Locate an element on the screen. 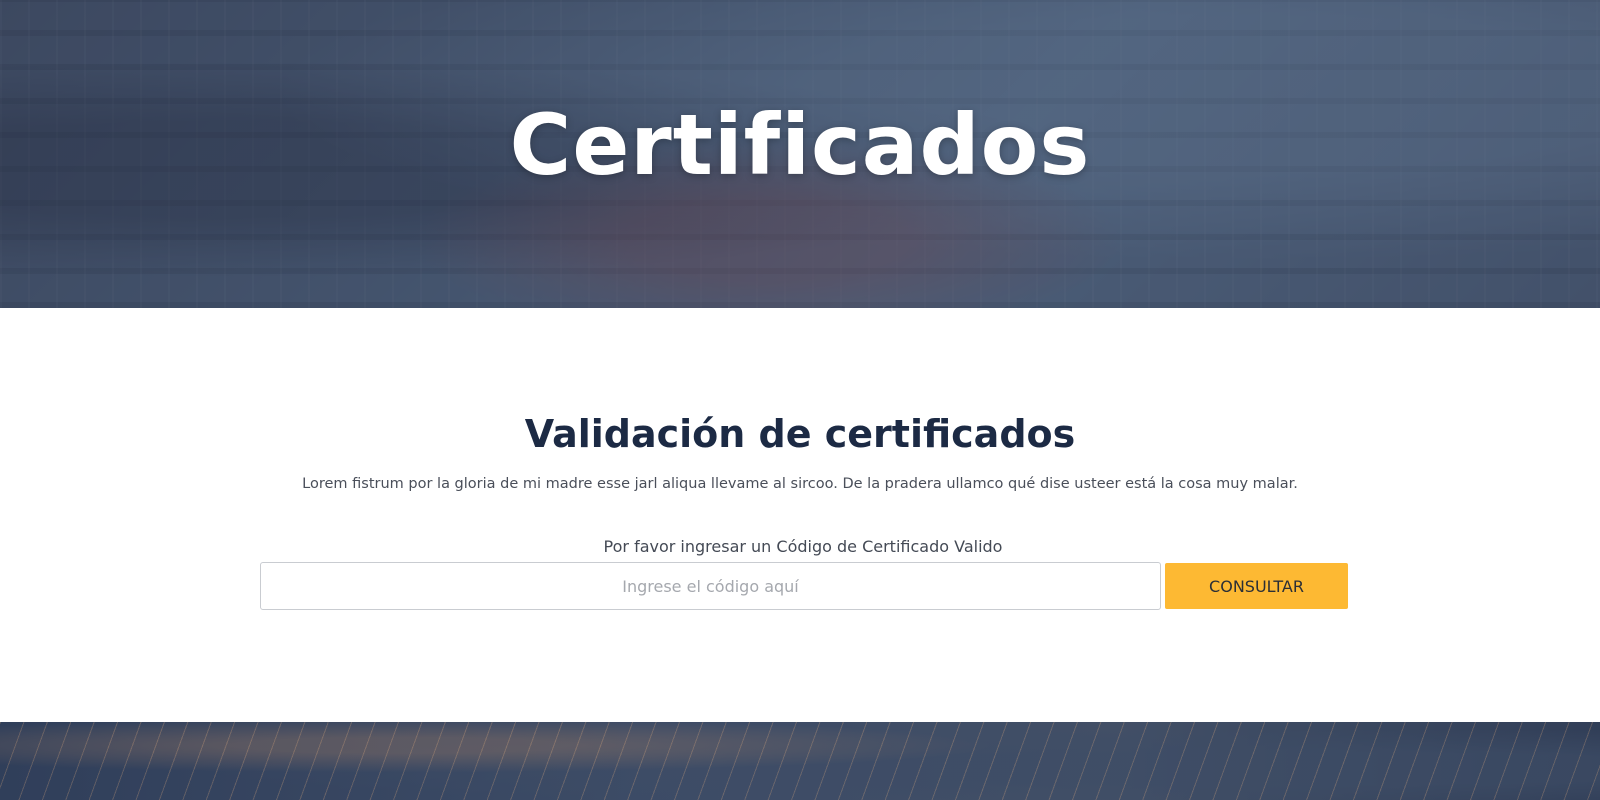 This screenshot has width=1600, height=800. footer-image-band is located at coordinates (800, 761).